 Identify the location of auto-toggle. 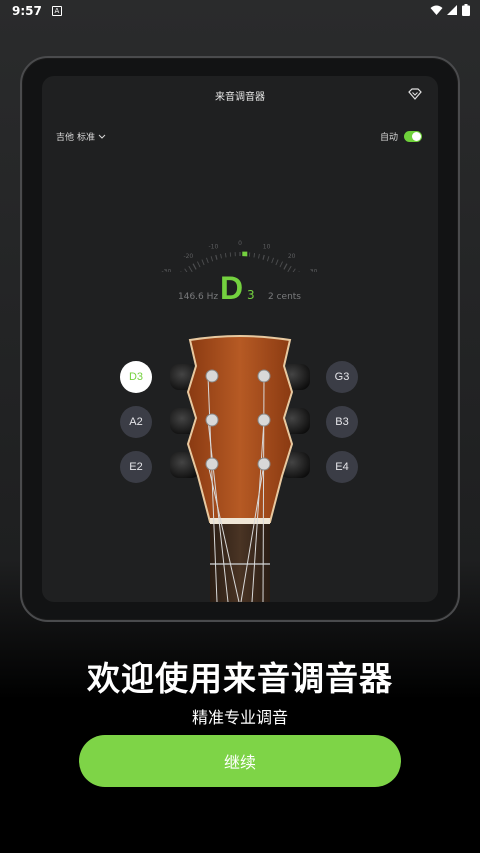
(413, 136).